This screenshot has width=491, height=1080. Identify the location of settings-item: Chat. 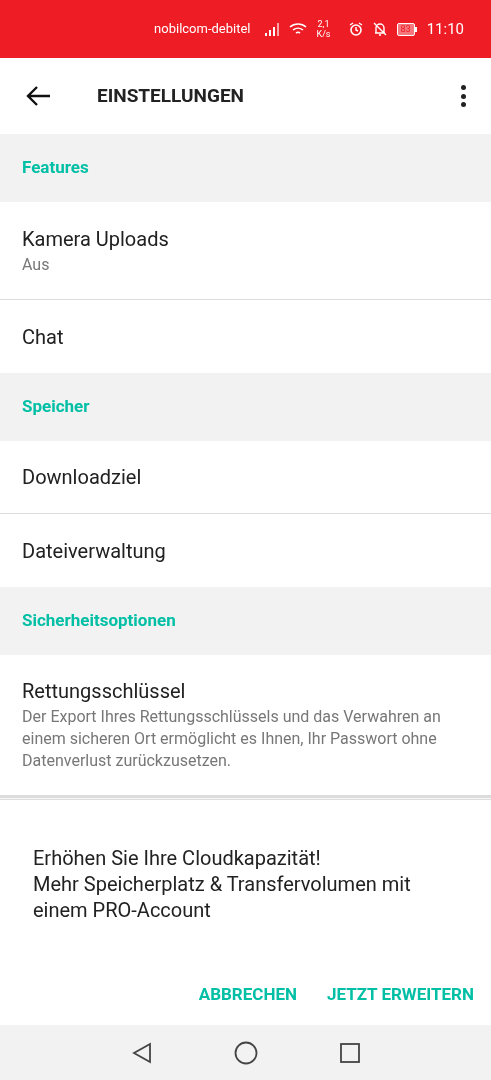
(245, 336).